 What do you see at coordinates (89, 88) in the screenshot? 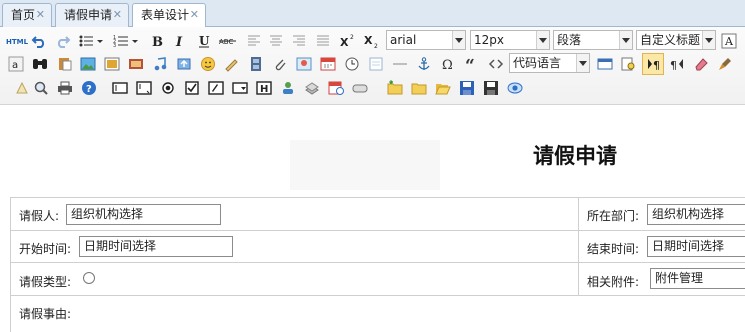
I see `help-icon: ?` at bounding box center [89, 88].